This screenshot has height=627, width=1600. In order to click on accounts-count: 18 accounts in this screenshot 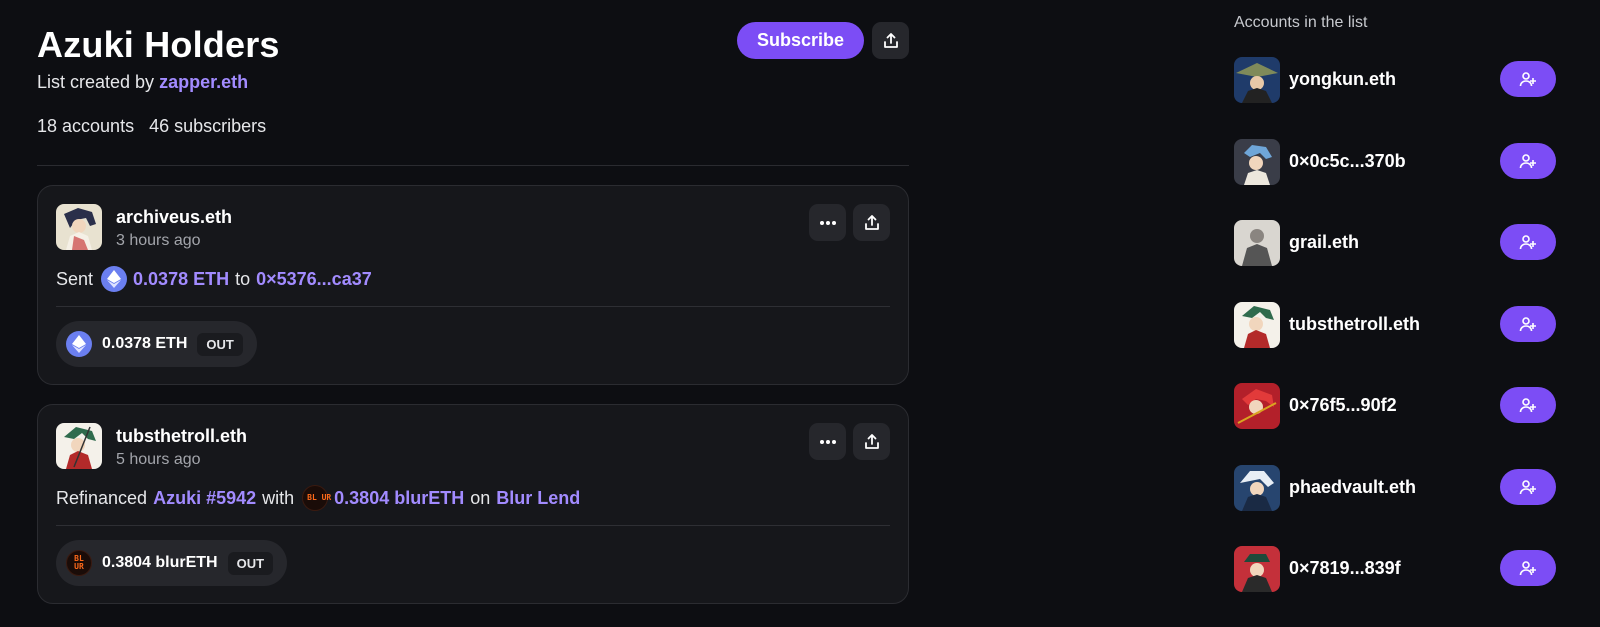, I will do `click(85, 126)`.